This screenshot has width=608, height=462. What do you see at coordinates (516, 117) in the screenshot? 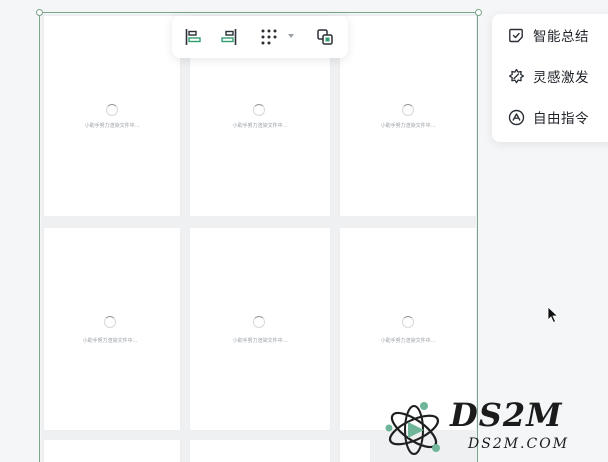
I see `command-a-icon` at bounding box center [516, 117].